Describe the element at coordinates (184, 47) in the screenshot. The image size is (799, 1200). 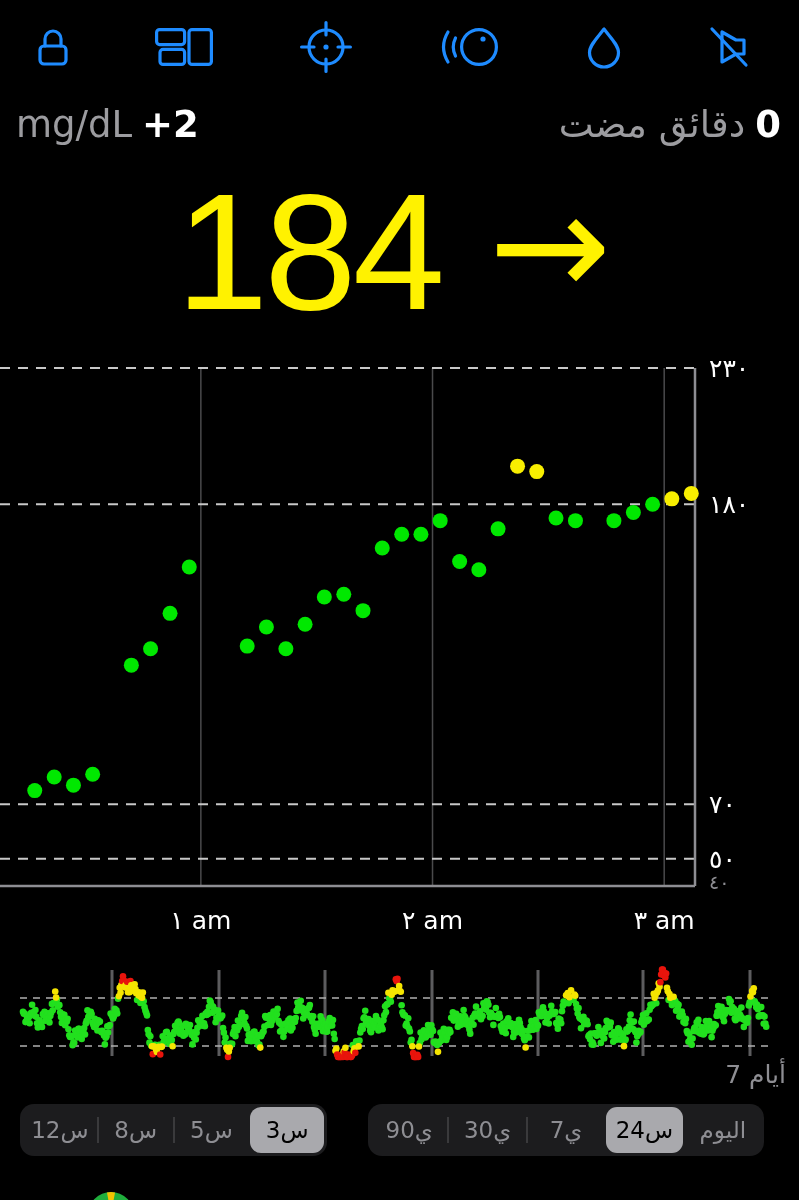
I see `layout-icon` at that location.